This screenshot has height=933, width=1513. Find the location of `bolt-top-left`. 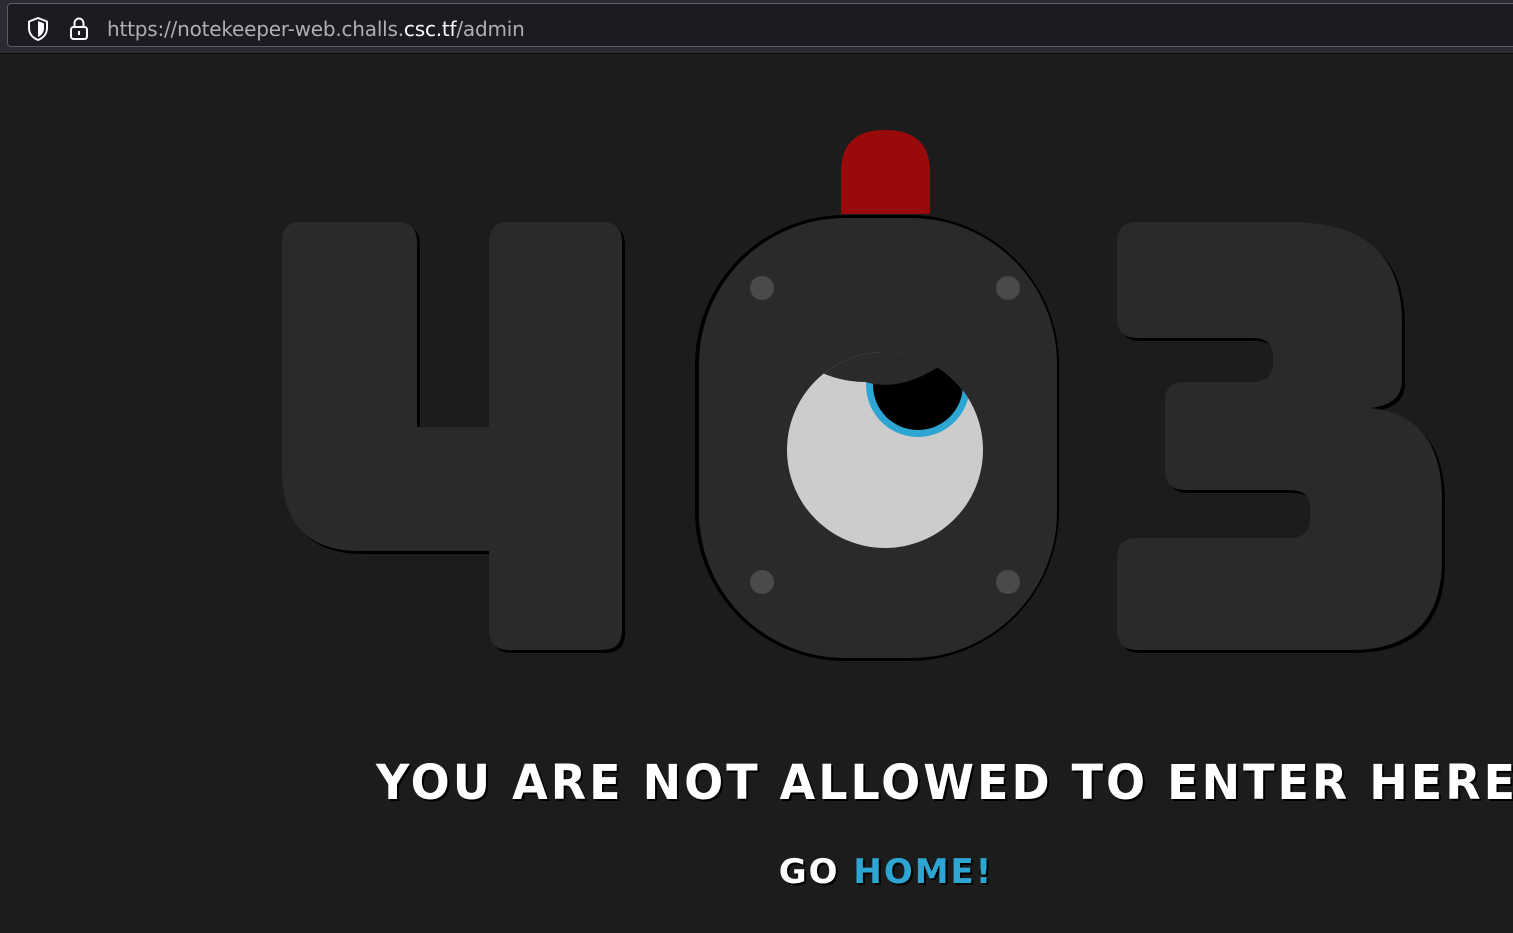

bolt-top-left is located at coordinates (762, 288).